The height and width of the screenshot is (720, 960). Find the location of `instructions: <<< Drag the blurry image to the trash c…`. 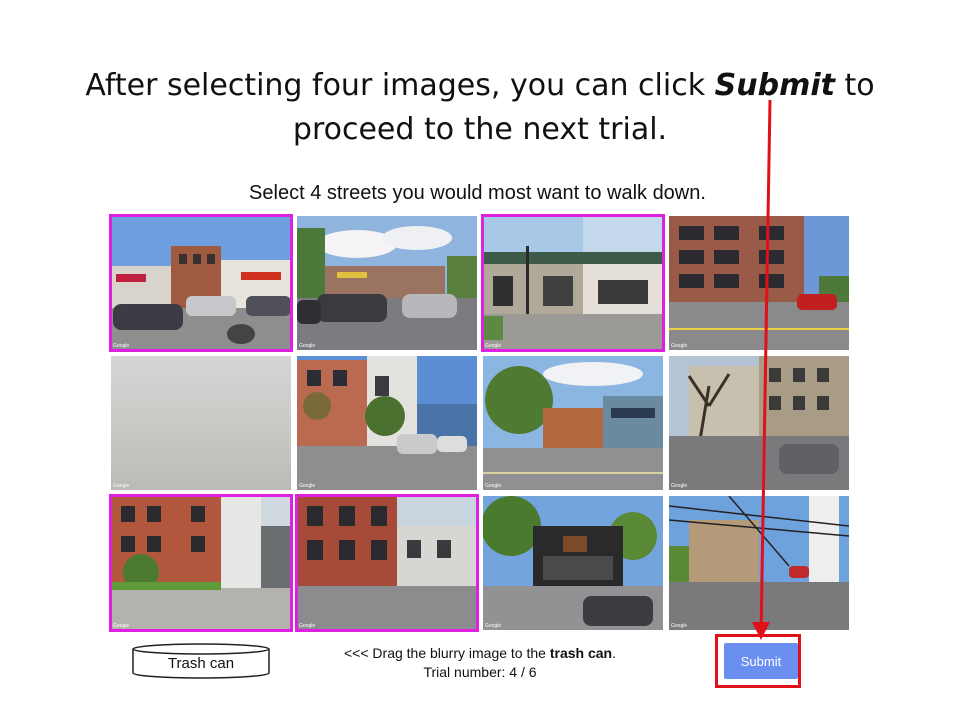

instructions: <<< Drag the blurry image to the trash c… is located at coordinates (480, 663).